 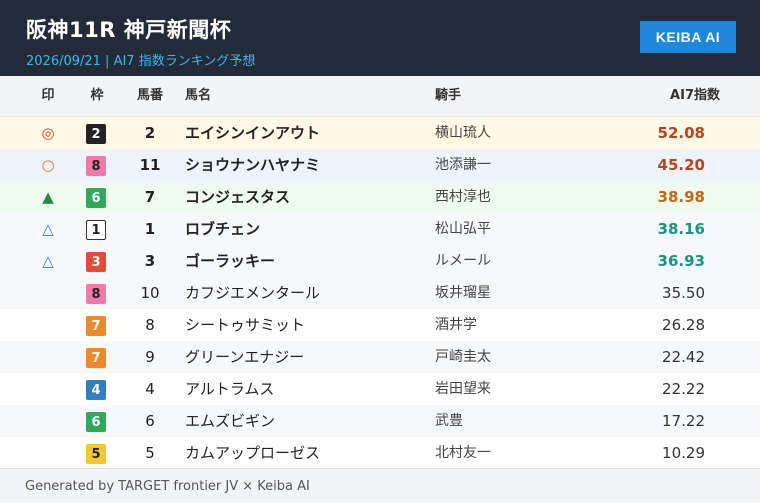 What do you see at coordinates (380, 421) in the screenshot?
I see `table-row: 6 6 エムズビギン 武豊 17.22` at bounding box center [380, 421].